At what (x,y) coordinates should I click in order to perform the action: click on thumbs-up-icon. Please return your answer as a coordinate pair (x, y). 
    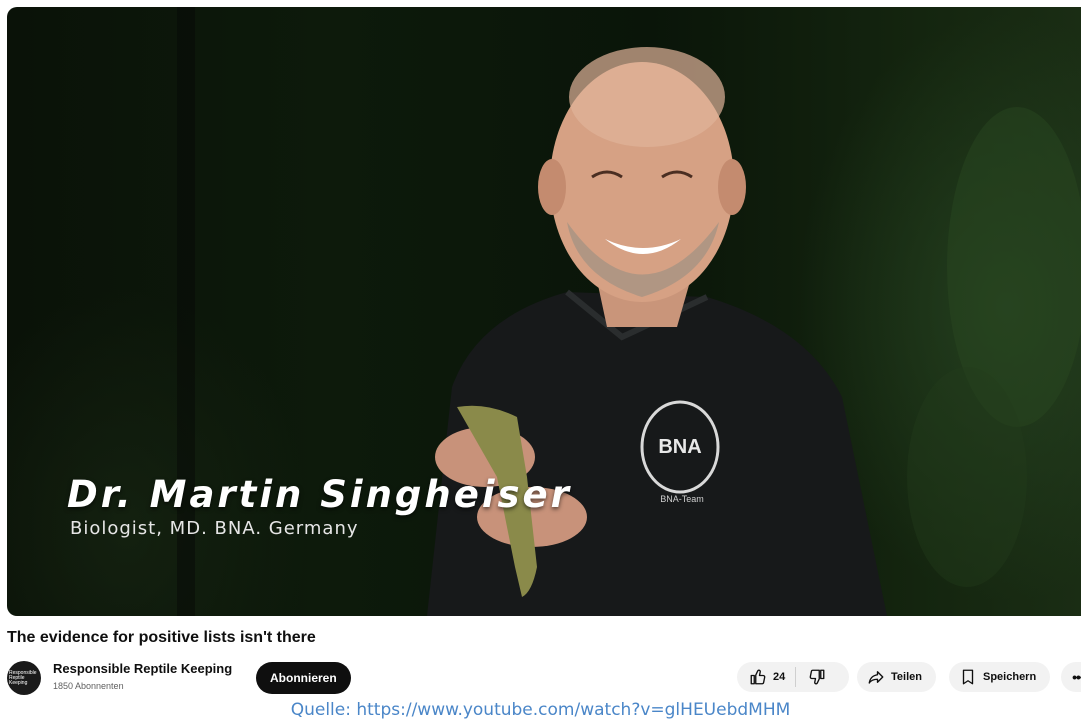
    Looking at the image, I should click on (758, 677).